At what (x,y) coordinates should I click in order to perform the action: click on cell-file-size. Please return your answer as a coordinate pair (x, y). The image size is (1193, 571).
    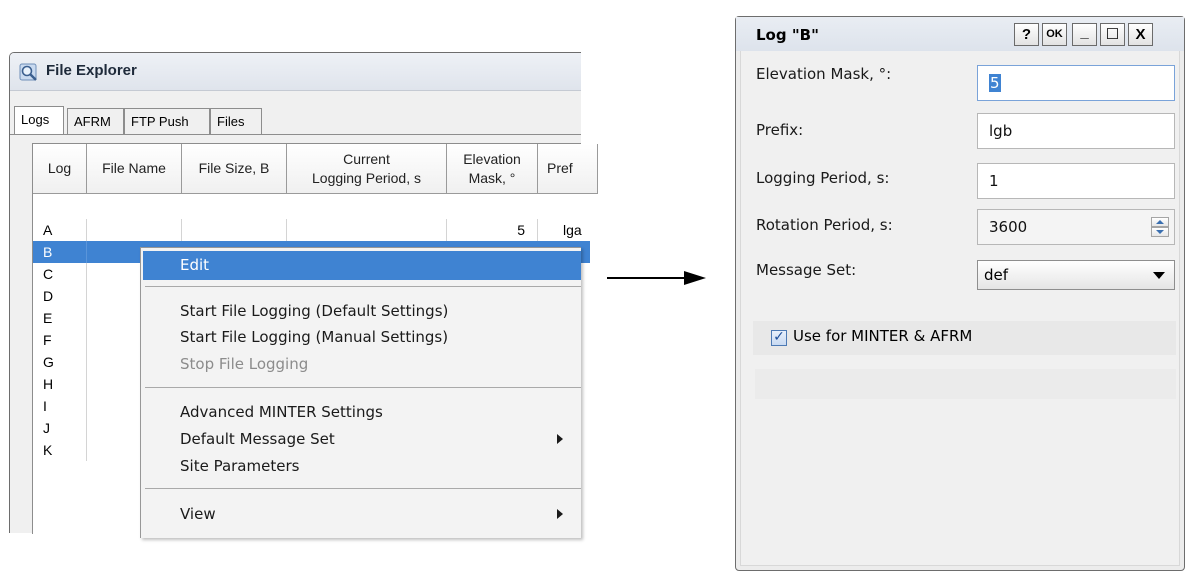
    Looking at the image, I should click on (234, 230).